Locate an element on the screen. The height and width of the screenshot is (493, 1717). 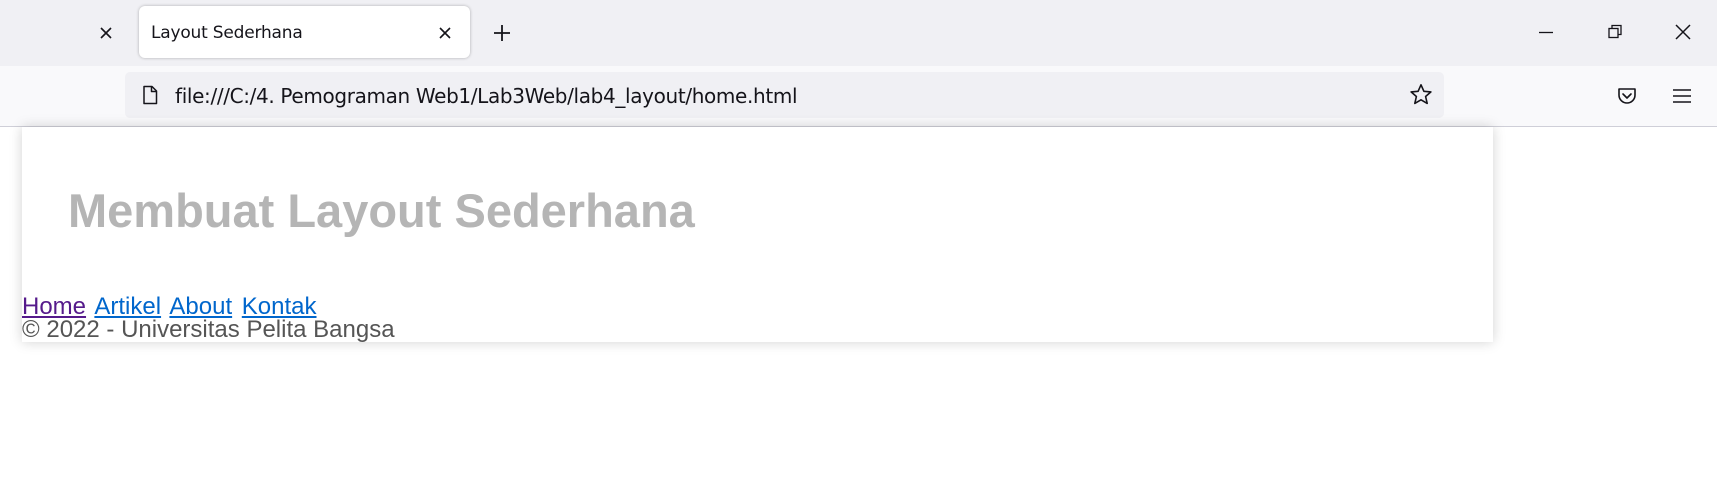
tab-strip: Layout Sederhana is located at coordinates (858, 33).